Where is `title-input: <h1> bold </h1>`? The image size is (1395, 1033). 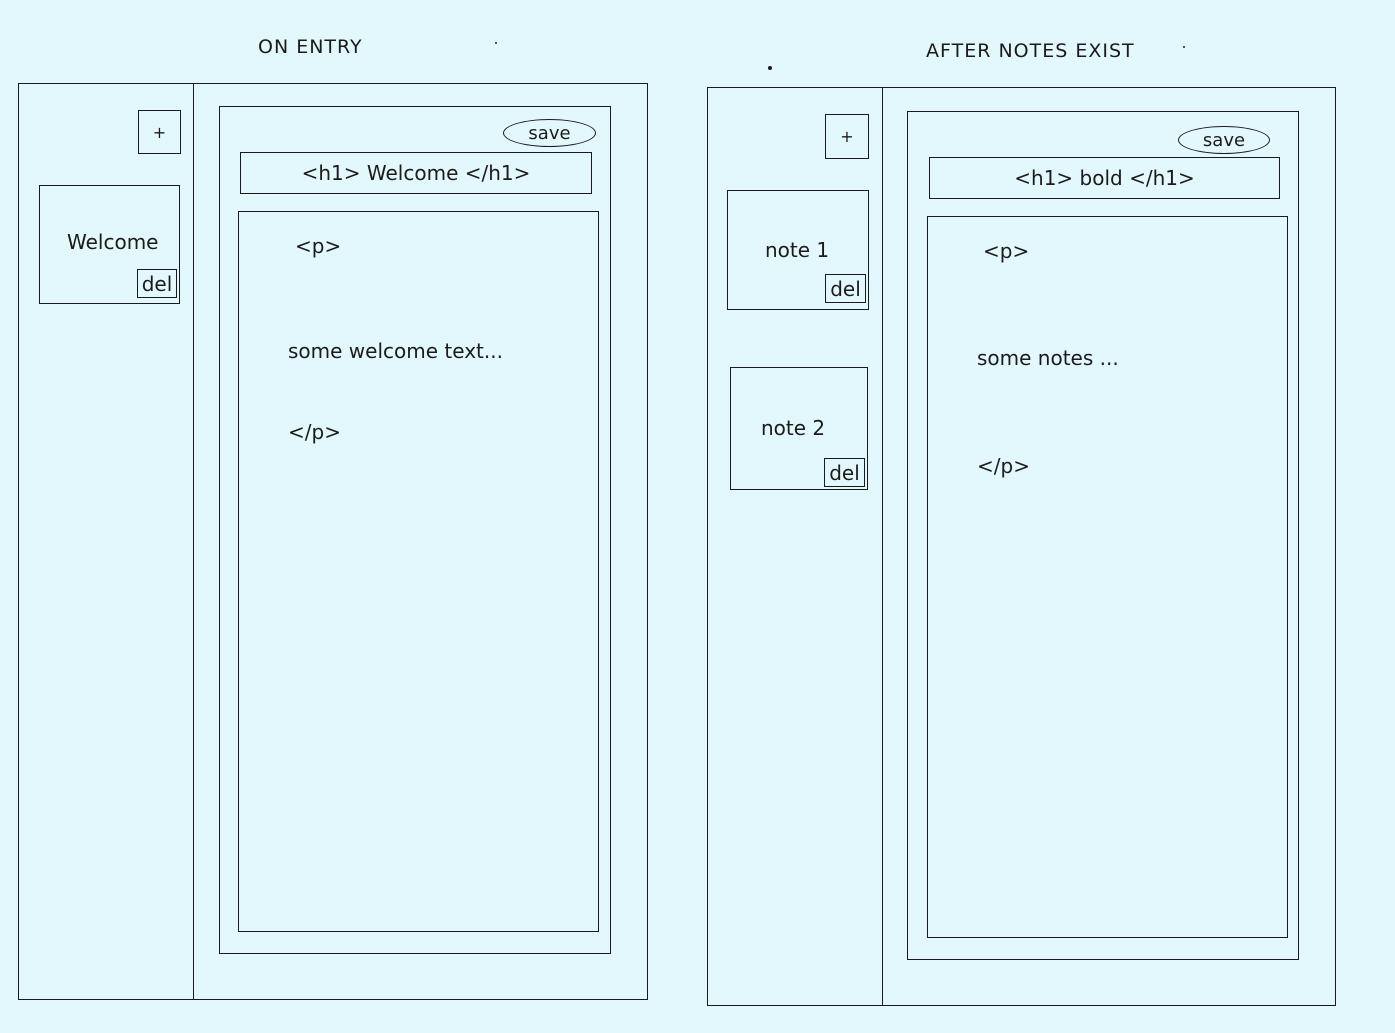
title-input: <h1> bold </h1> is located at coordinates (1104, 178).